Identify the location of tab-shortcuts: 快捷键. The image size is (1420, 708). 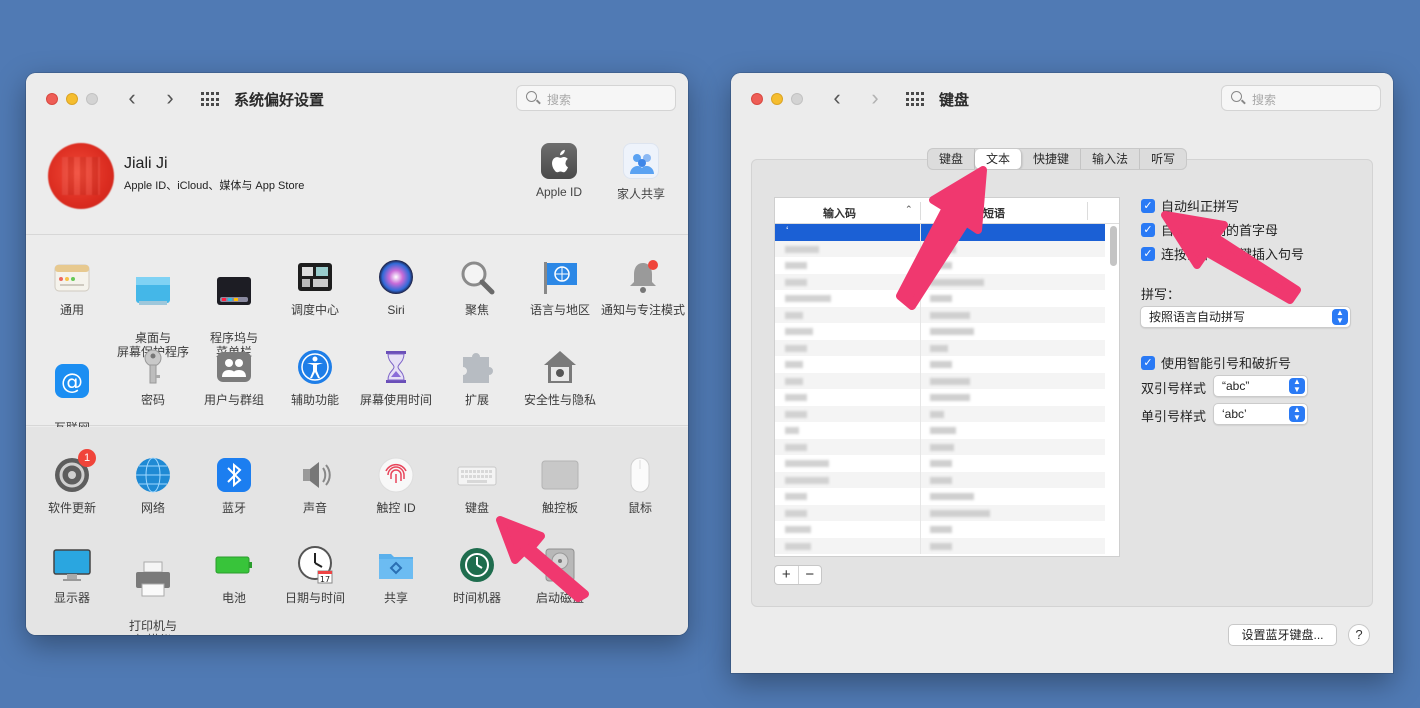
(1052, 159).